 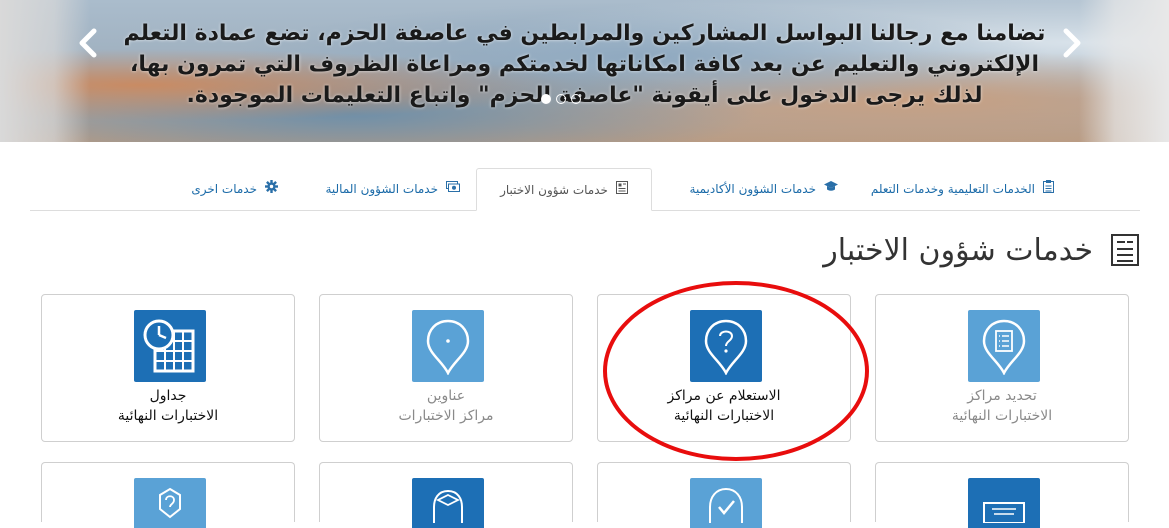 What do you see at coordinates (224, 188) in the screenshot?
I see `tab-label: خدمات اخرى` at bounding box center [224, 188].